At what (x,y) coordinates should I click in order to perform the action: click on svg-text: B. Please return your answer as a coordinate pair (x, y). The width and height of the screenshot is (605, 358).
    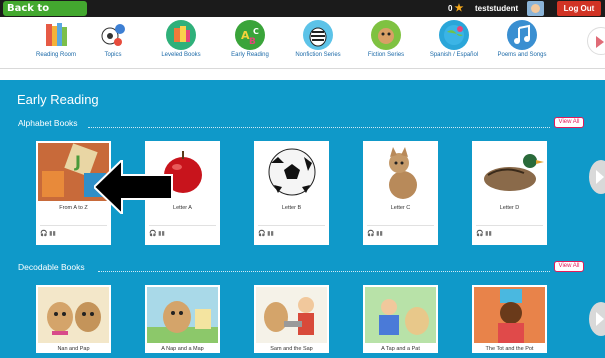
    Looking at the image, I should click on (252, 42).